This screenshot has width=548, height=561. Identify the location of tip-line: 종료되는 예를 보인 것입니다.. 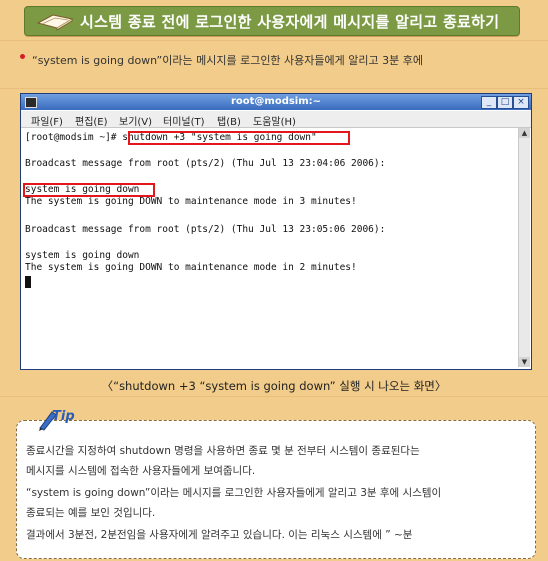
(91, 513).